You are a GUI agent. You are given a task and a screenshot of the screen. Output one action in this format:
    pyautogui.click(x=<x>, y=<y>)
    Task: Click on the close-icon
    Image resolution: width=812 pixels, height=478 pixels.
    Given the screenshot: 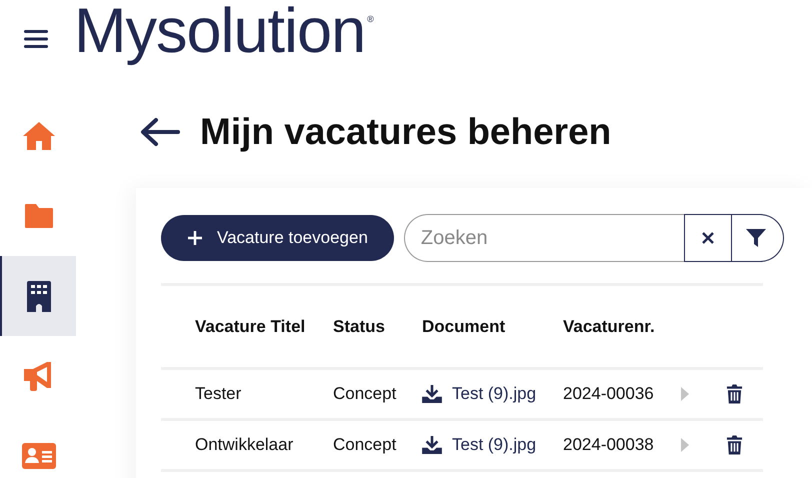 What is the action you would take?
    pyautogui.click(x=708, y=238)
    